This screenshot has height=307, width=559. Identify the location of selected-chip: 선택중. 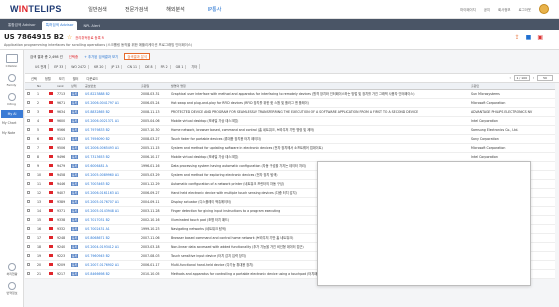
(73, 56).